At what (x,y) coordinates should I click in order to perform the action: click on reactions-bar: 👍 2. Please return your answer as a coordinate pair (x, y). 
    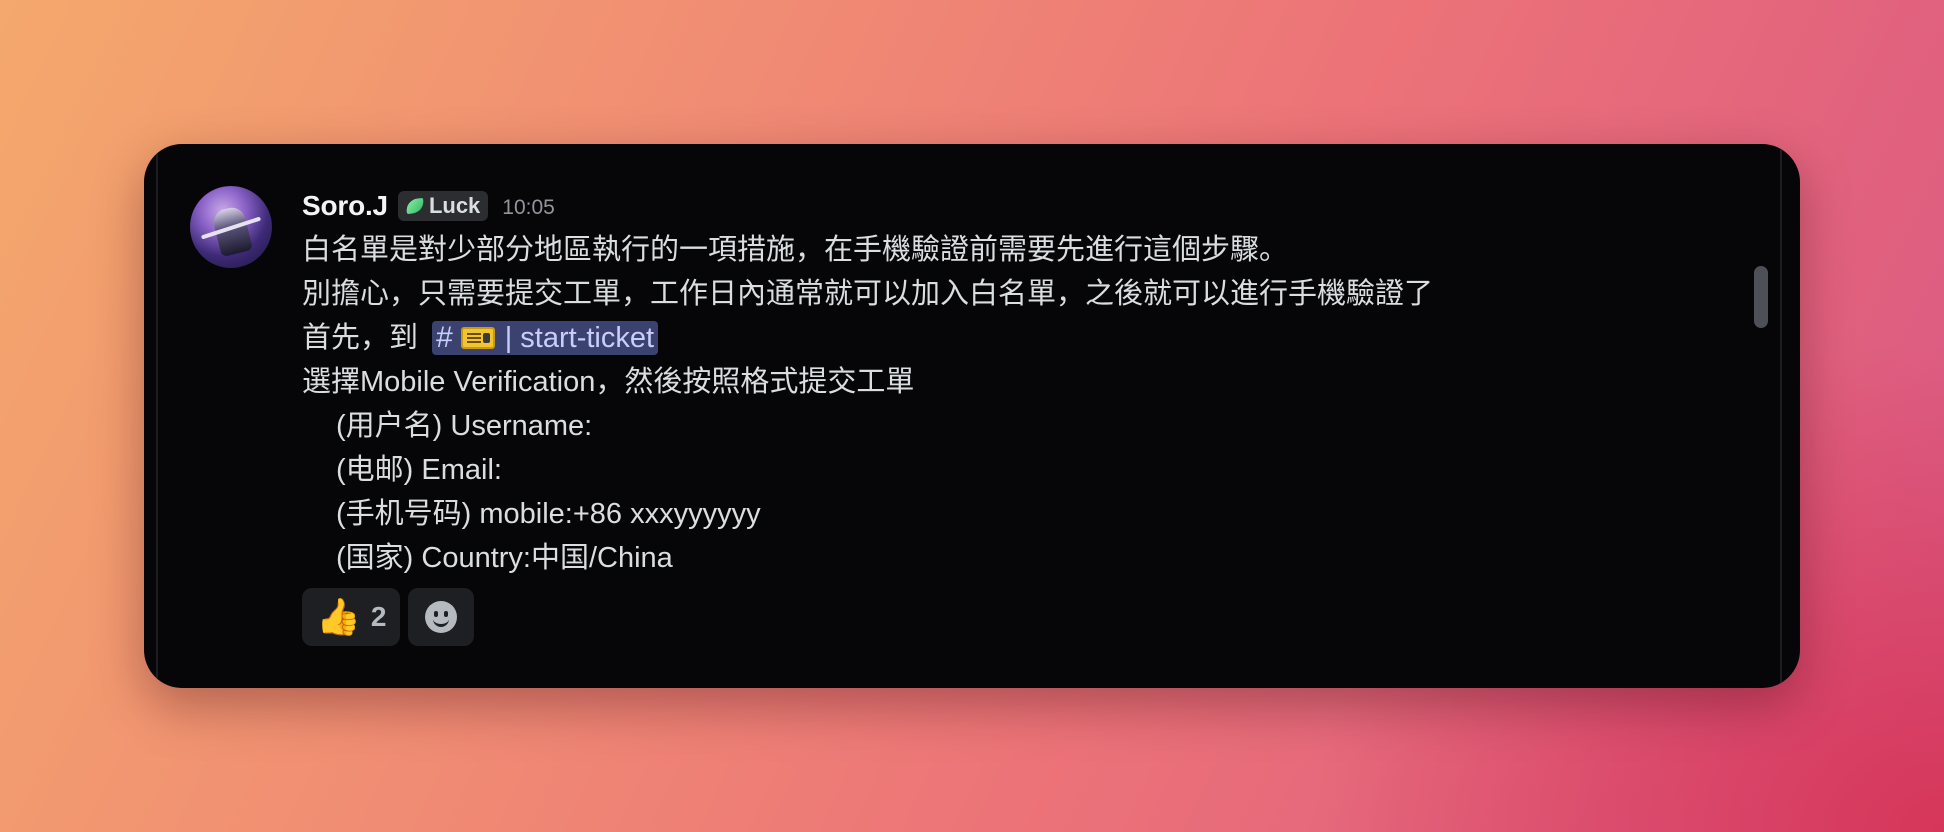
    Looking at the image, I should click on (388, 617).